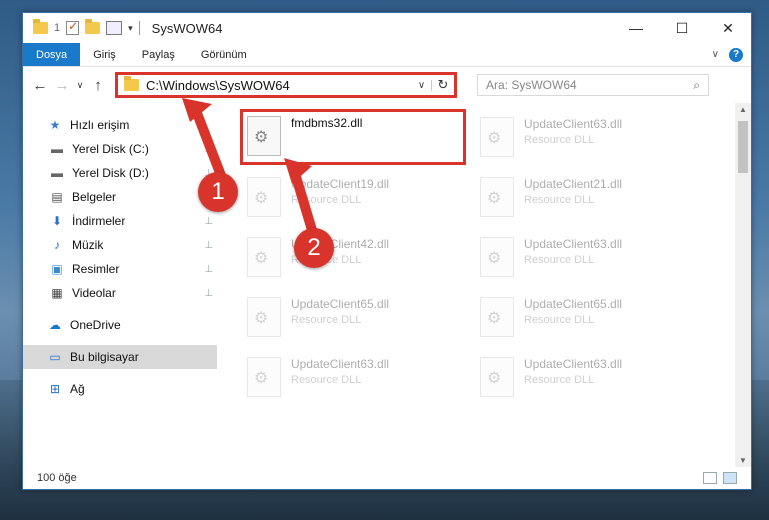 The width and height of the screenshot is (769, 520). Describe the element at coordinates (314, 248) in the screenshot. I see `step-badge-2: 2` at that location.